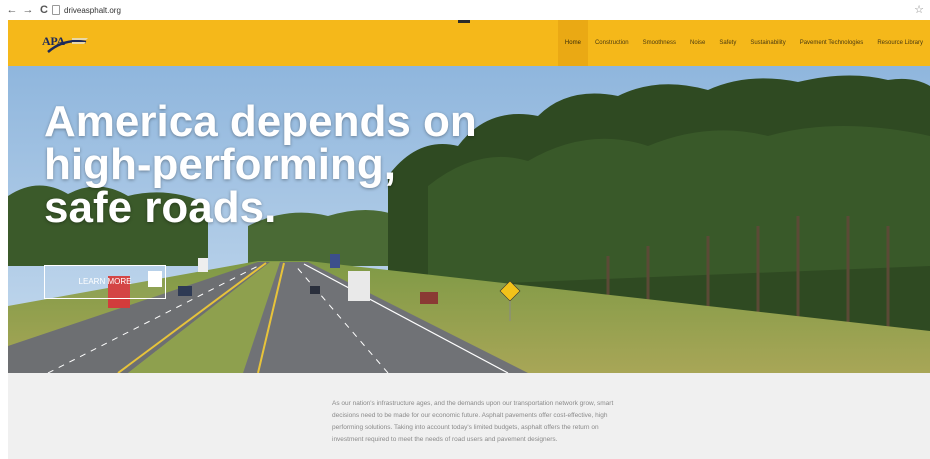  What do you see at coordinates (900, 43) in the screenshot?
I see `nav-resource-library: Resource Library` at bounding box center [900, 43].